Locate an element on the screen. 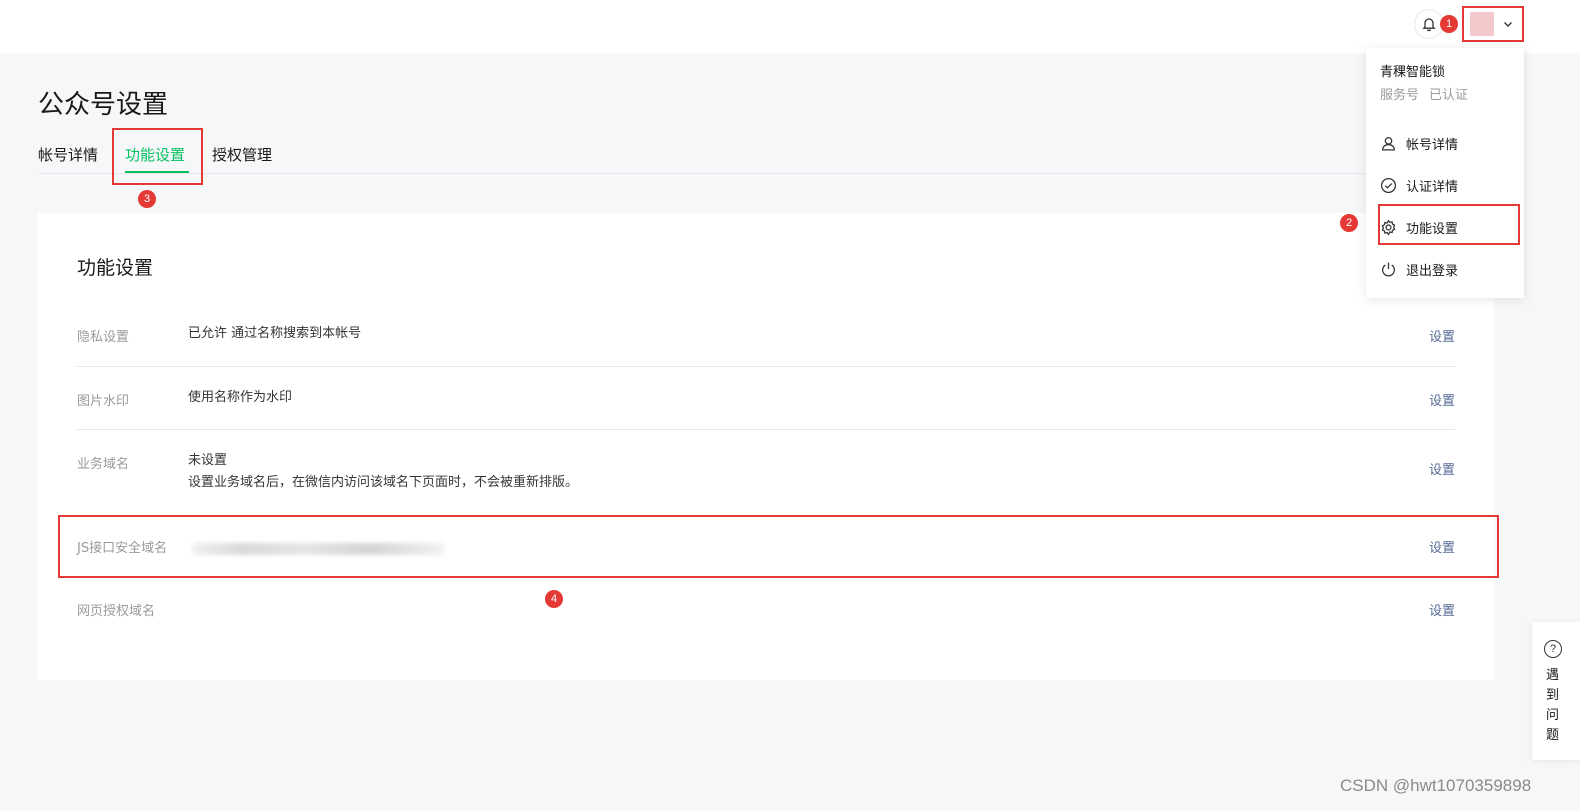  setting-description: 设置业务域名后，在微信内访问该域名下页面时，不会被重新排版。 is located at coordinates (383, 482).